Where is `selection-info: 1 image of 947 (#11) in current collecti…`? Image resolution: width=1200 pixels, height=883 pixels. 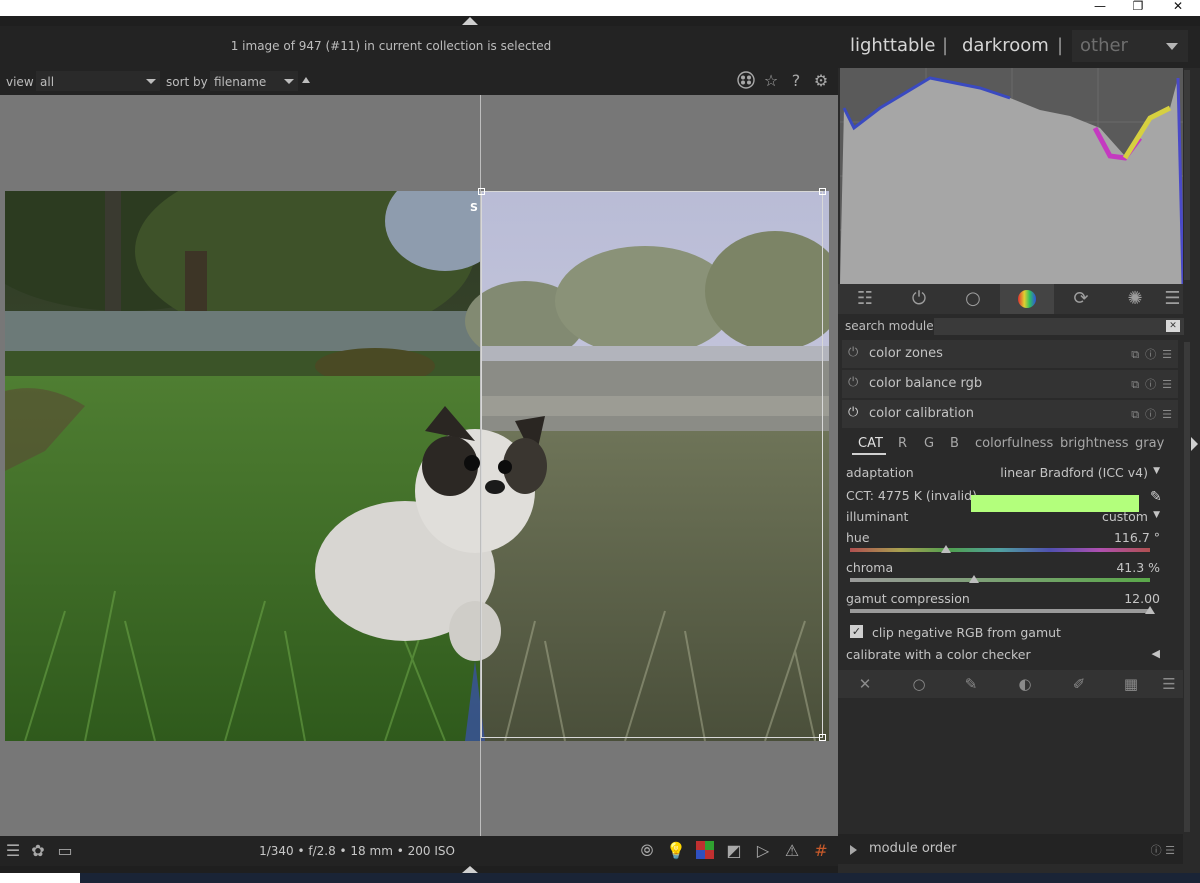 selection-info: 1 image of 947 (#11) in current collecti… is located at coordinates (391, 46).